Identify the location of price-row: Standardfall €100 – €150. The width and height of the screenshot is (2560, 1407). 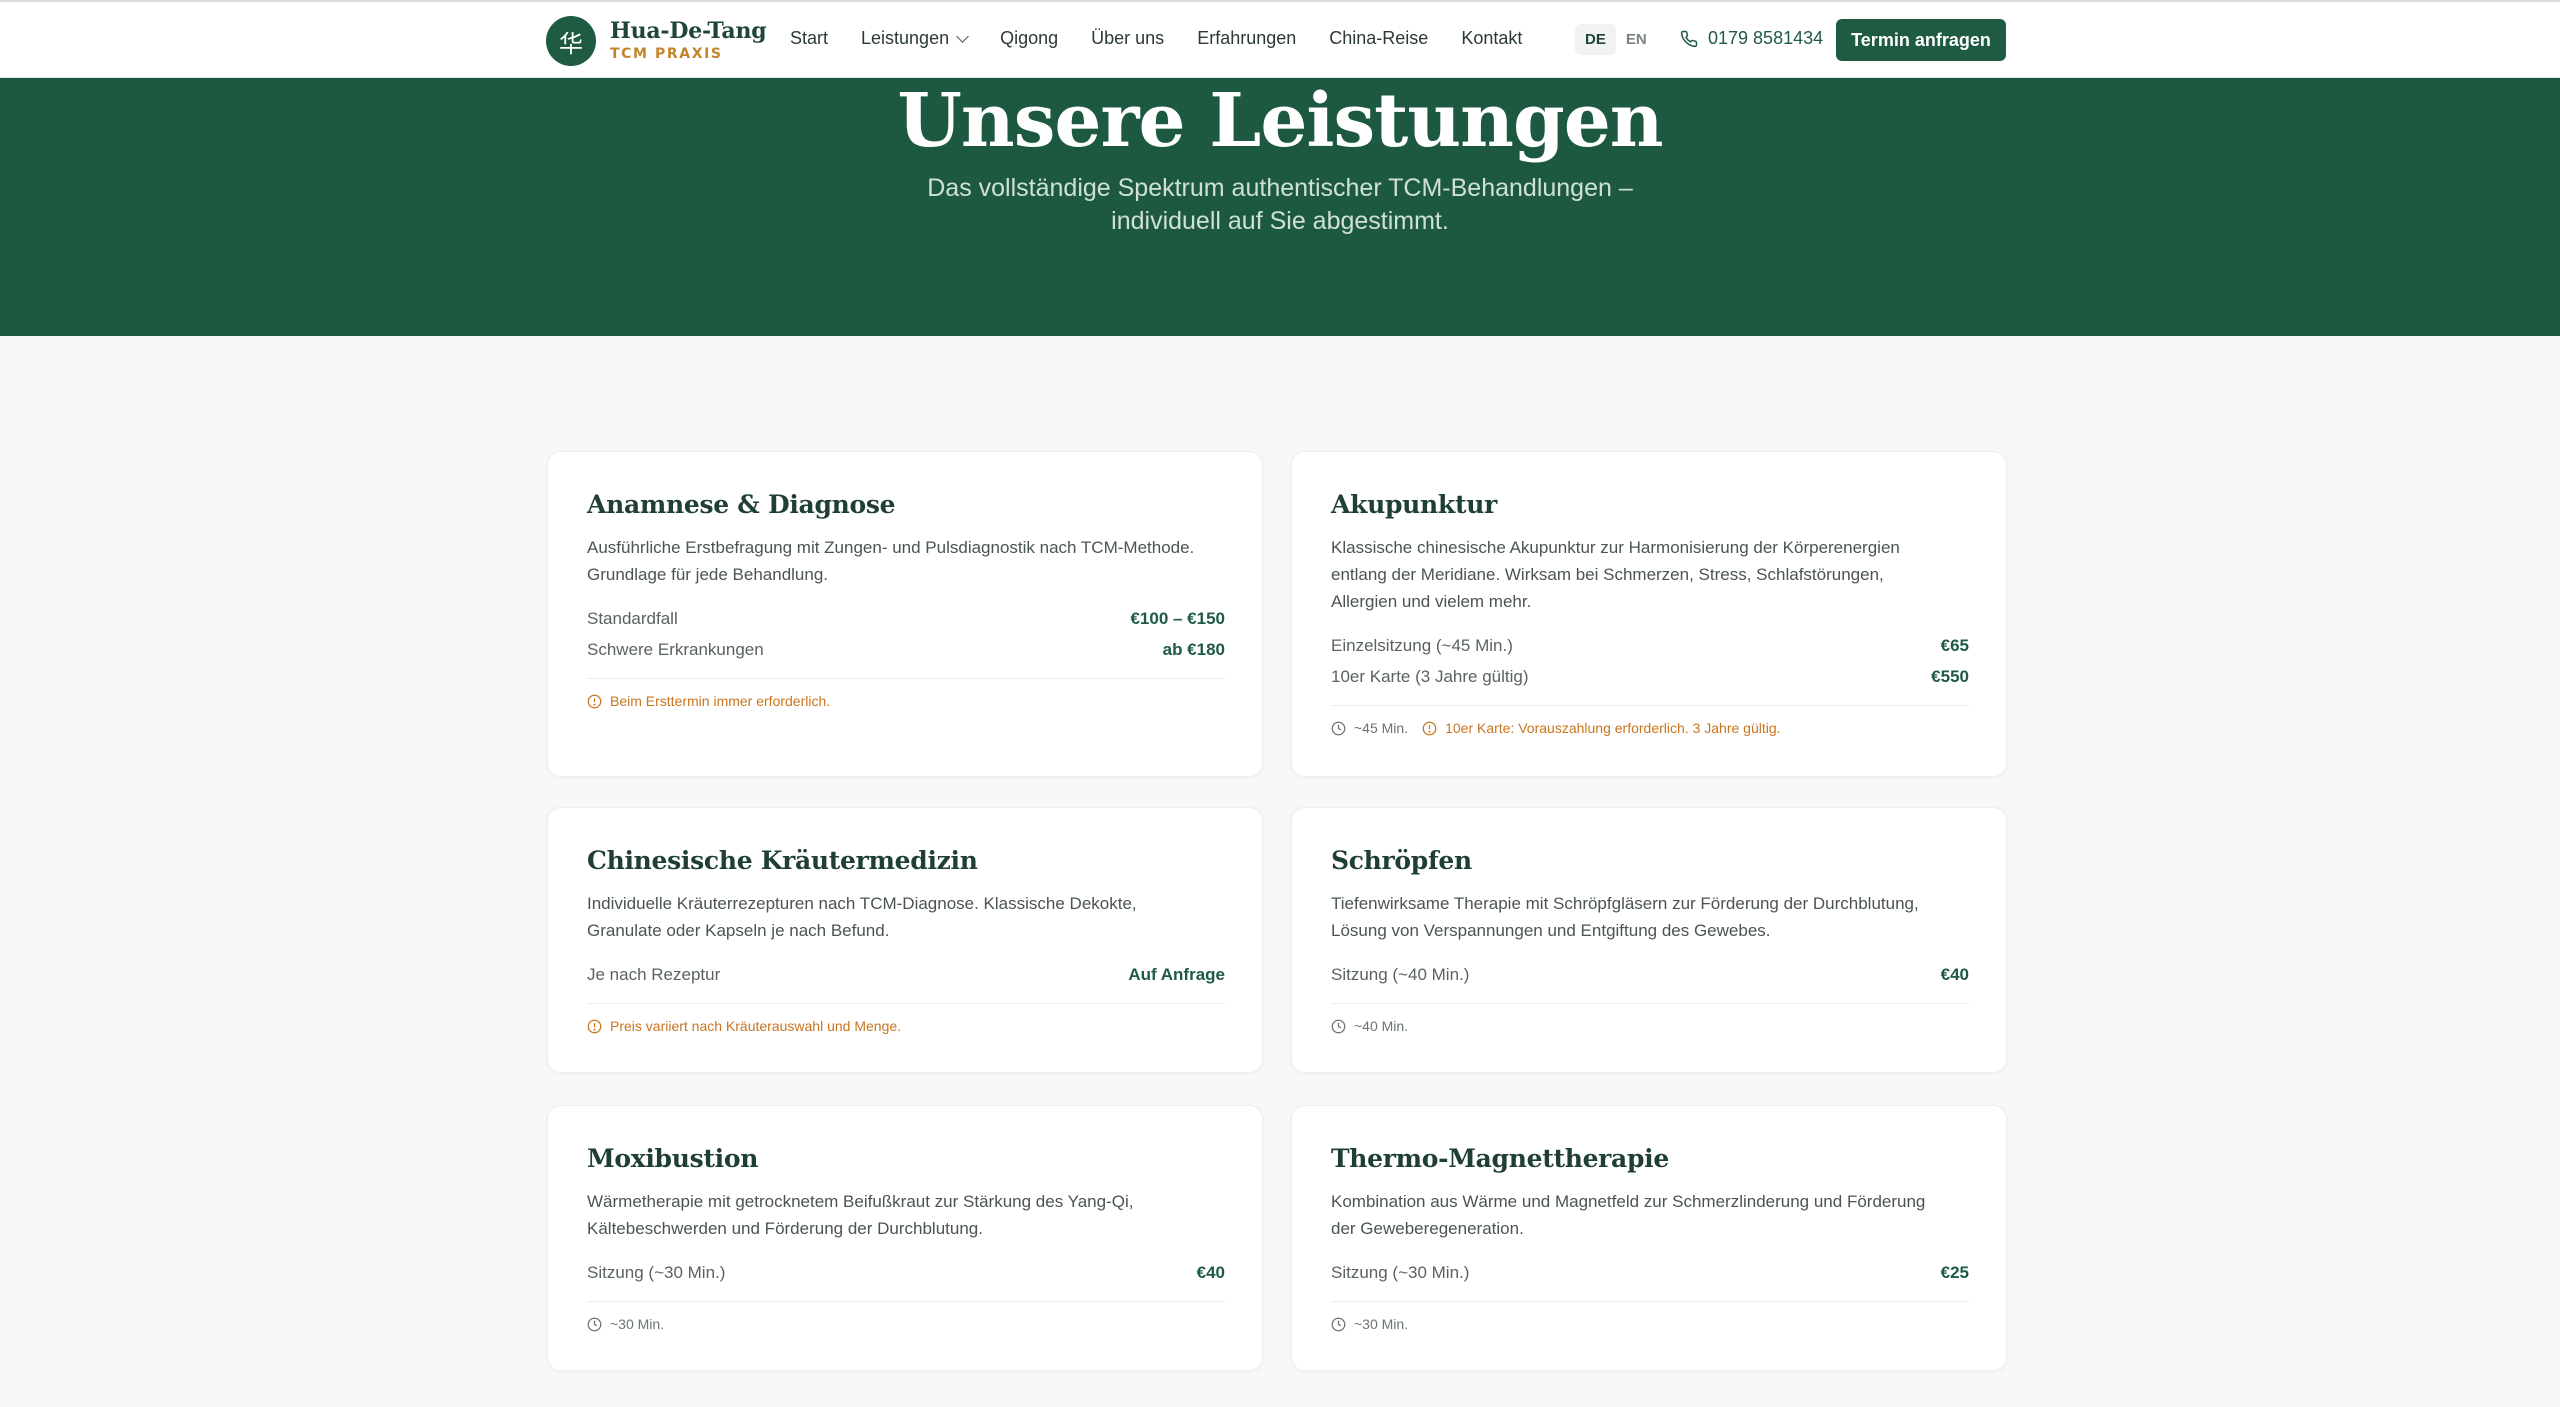
(906, 619).